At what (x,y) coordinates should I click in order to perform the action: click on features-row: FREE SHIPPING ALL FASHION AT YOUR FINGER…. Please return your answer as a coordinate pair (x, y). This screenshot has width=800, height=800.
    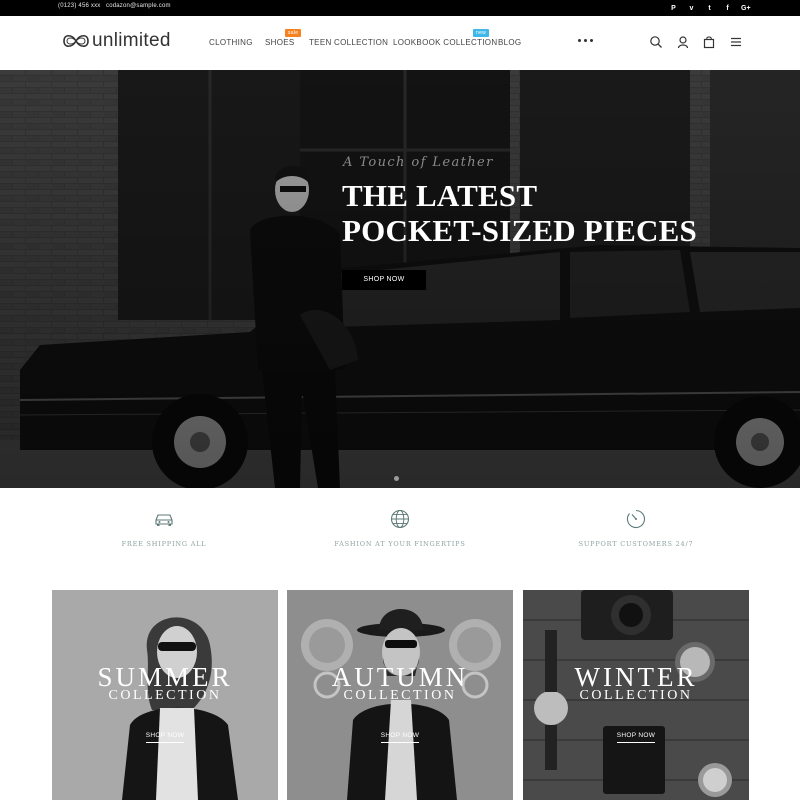
    Looking at the image, I should click on (400, 538).